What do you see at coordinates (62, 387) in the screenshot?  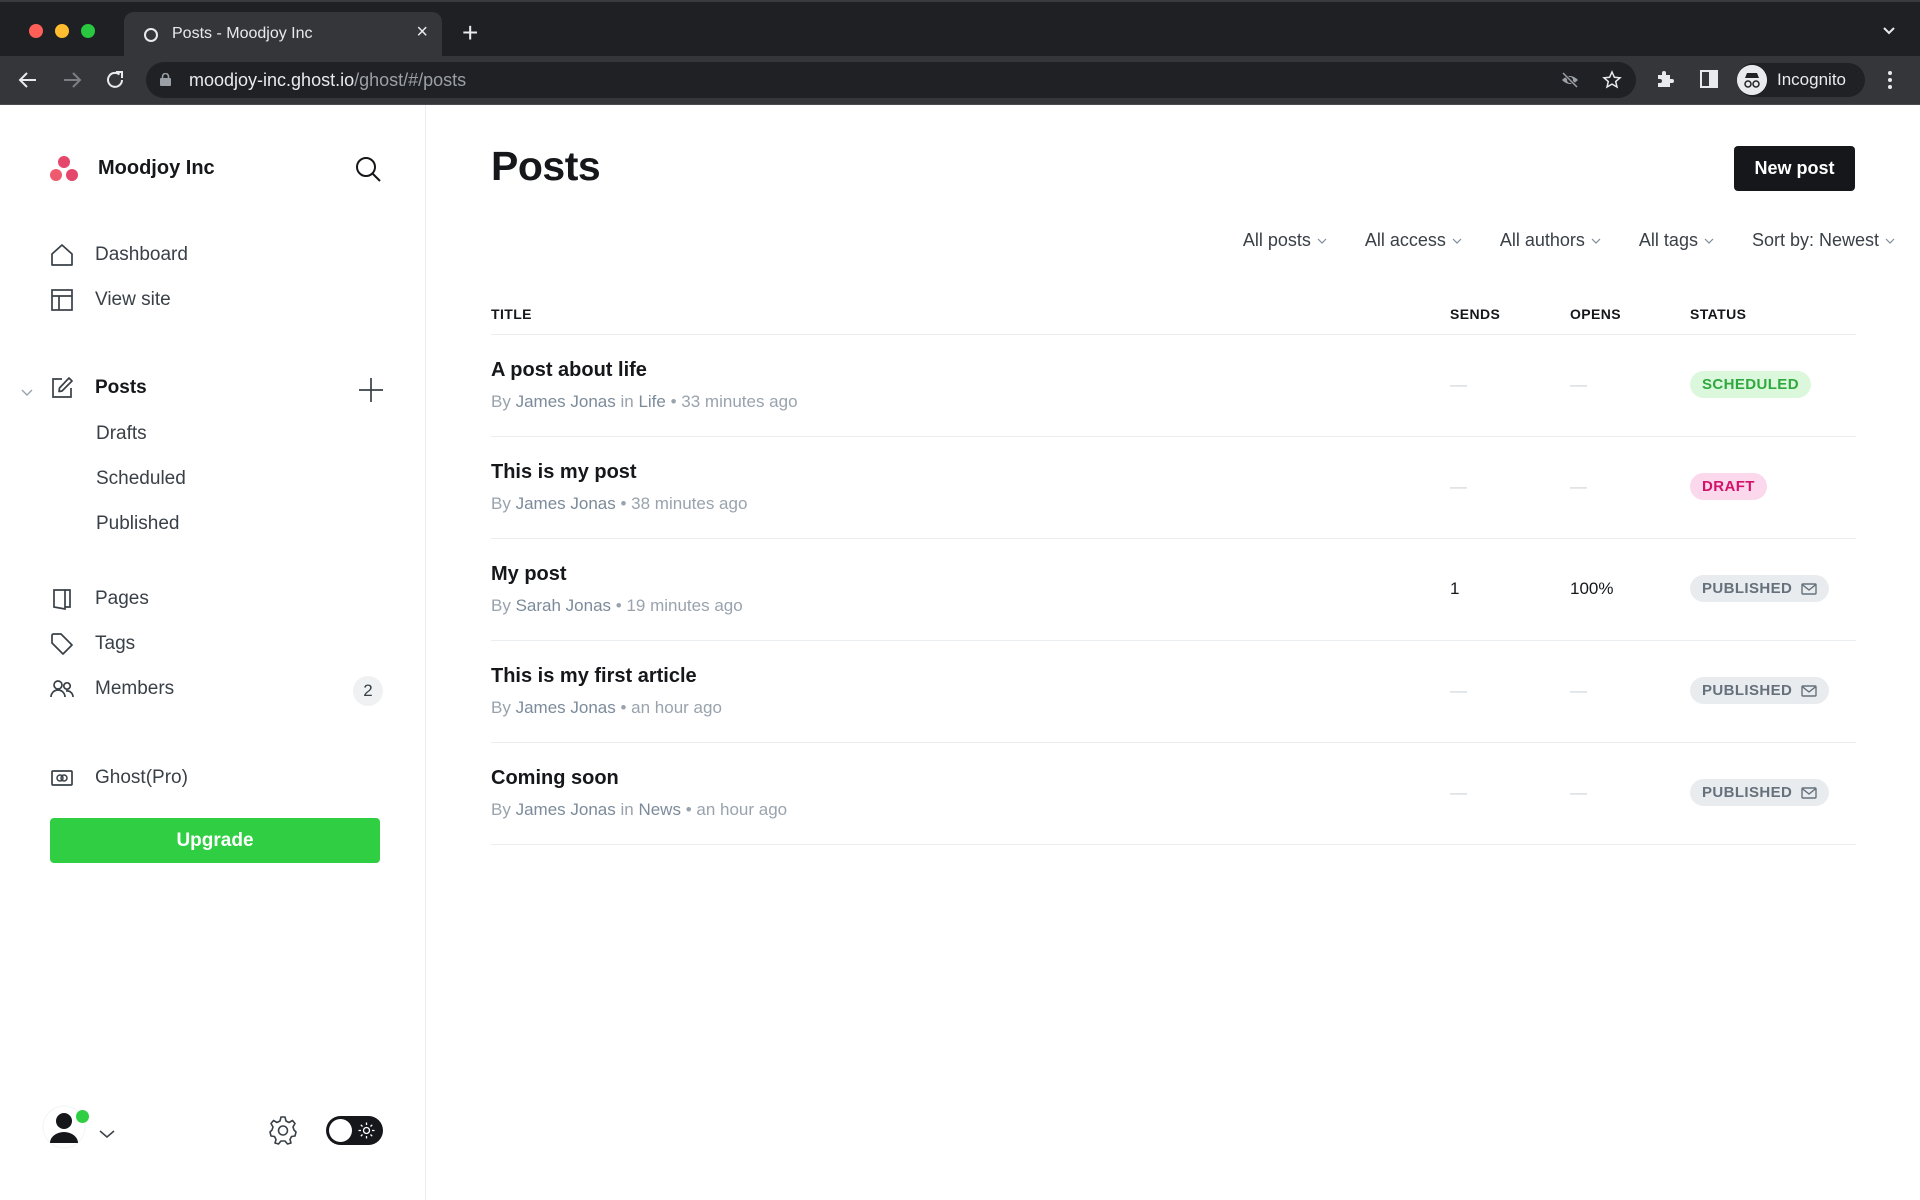 I see `edit-icon` at bounding box center [62, 387].